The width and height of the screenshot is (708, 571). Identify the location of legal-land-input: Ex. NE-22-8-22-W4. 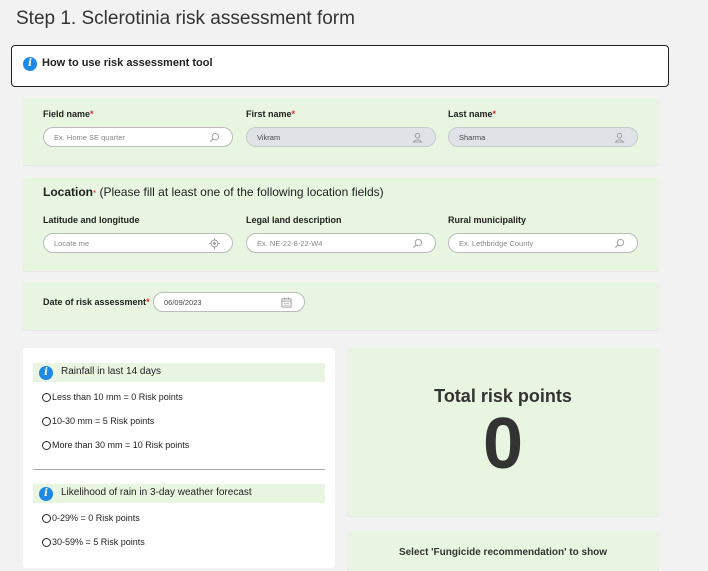
(341, 243).